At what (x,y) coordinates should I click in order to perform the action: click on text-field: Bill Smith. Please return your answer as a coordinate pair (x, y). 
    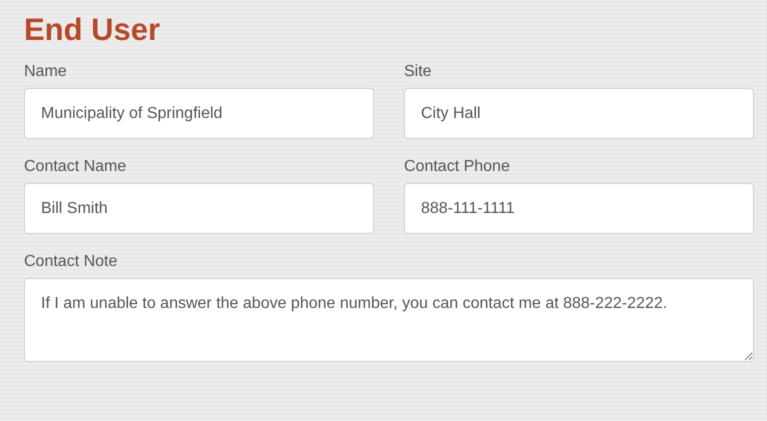
    Looking at the image, I should click on (199, 208).